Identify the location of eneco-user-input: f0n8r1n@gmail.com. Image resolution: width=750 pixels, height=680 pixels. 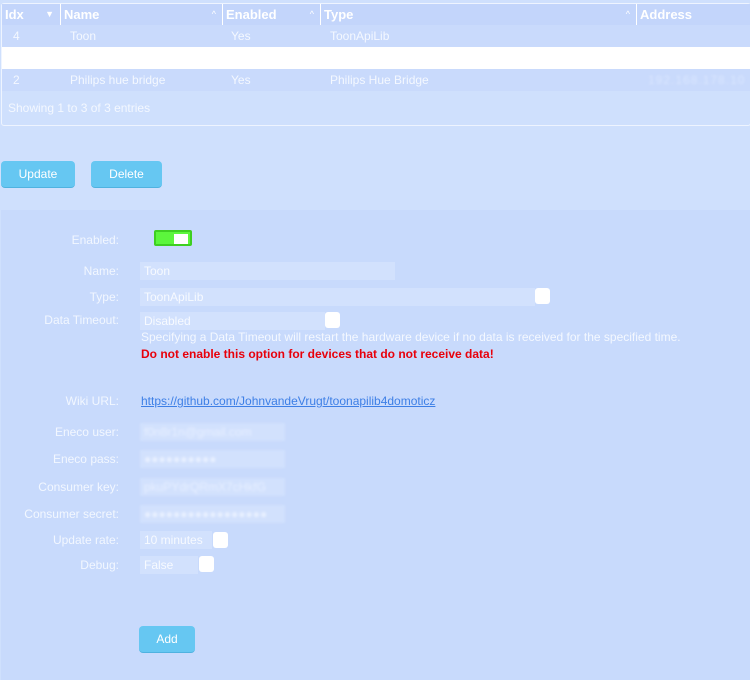
(212, 432).